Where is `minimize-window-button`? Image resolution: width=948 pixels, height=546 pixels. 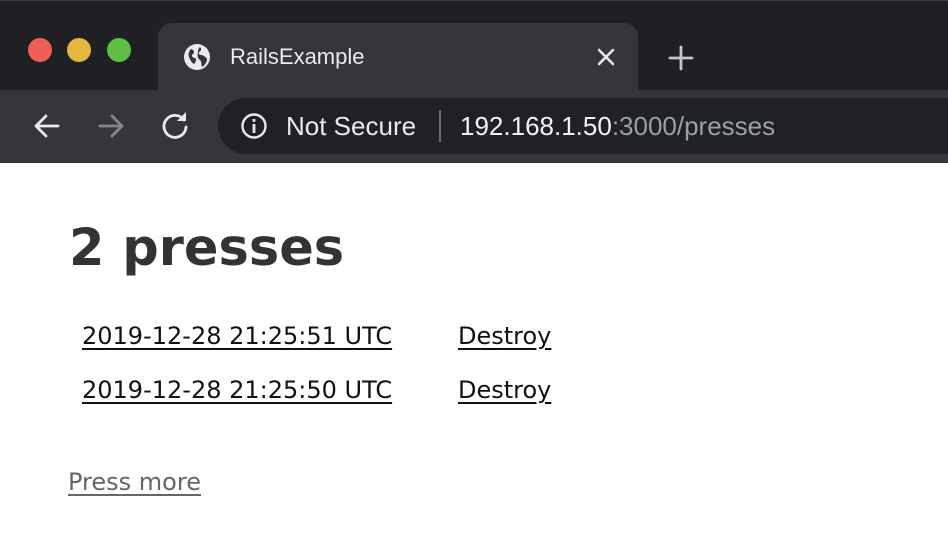 minimize-window-button is located at coordinates (79, 50).